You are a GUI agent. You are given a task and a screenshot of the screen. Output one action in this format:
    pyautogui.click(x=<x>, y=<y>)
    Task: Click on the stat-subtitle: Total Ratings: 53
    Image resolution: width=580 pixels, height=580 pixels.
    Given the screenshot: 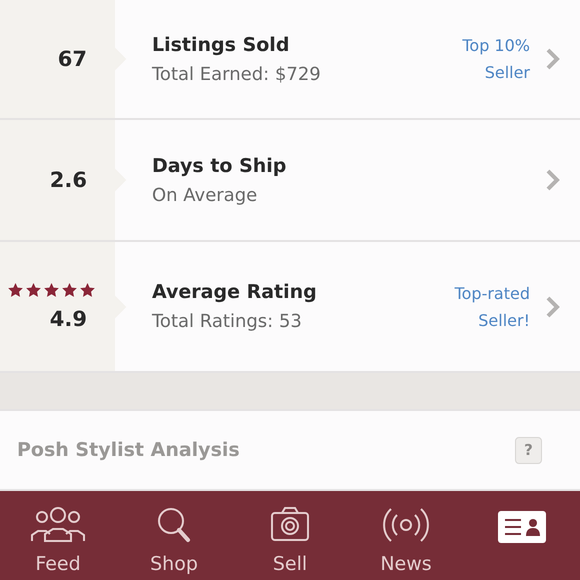 What is the action you would take?
    pyautogui.click(x=227, y=321)
    